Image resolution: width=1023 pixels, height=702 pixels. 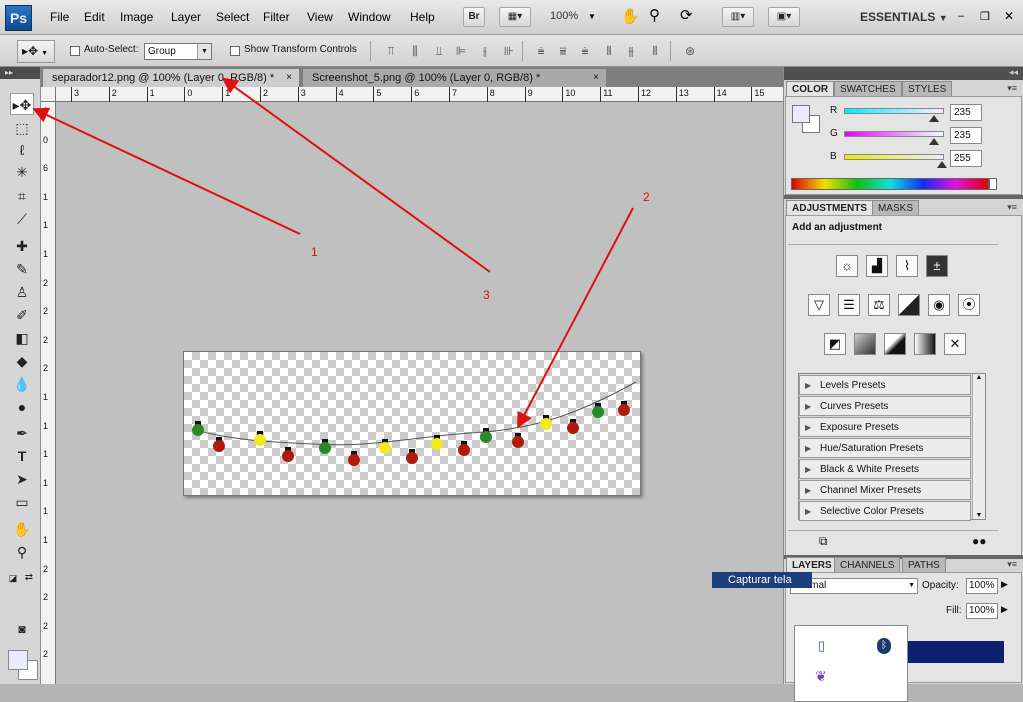 What do you see at coordinates (439, 51) in the screenshot?
I see `align-bottom-icon: ⫫` at bounding box center [439, 51].